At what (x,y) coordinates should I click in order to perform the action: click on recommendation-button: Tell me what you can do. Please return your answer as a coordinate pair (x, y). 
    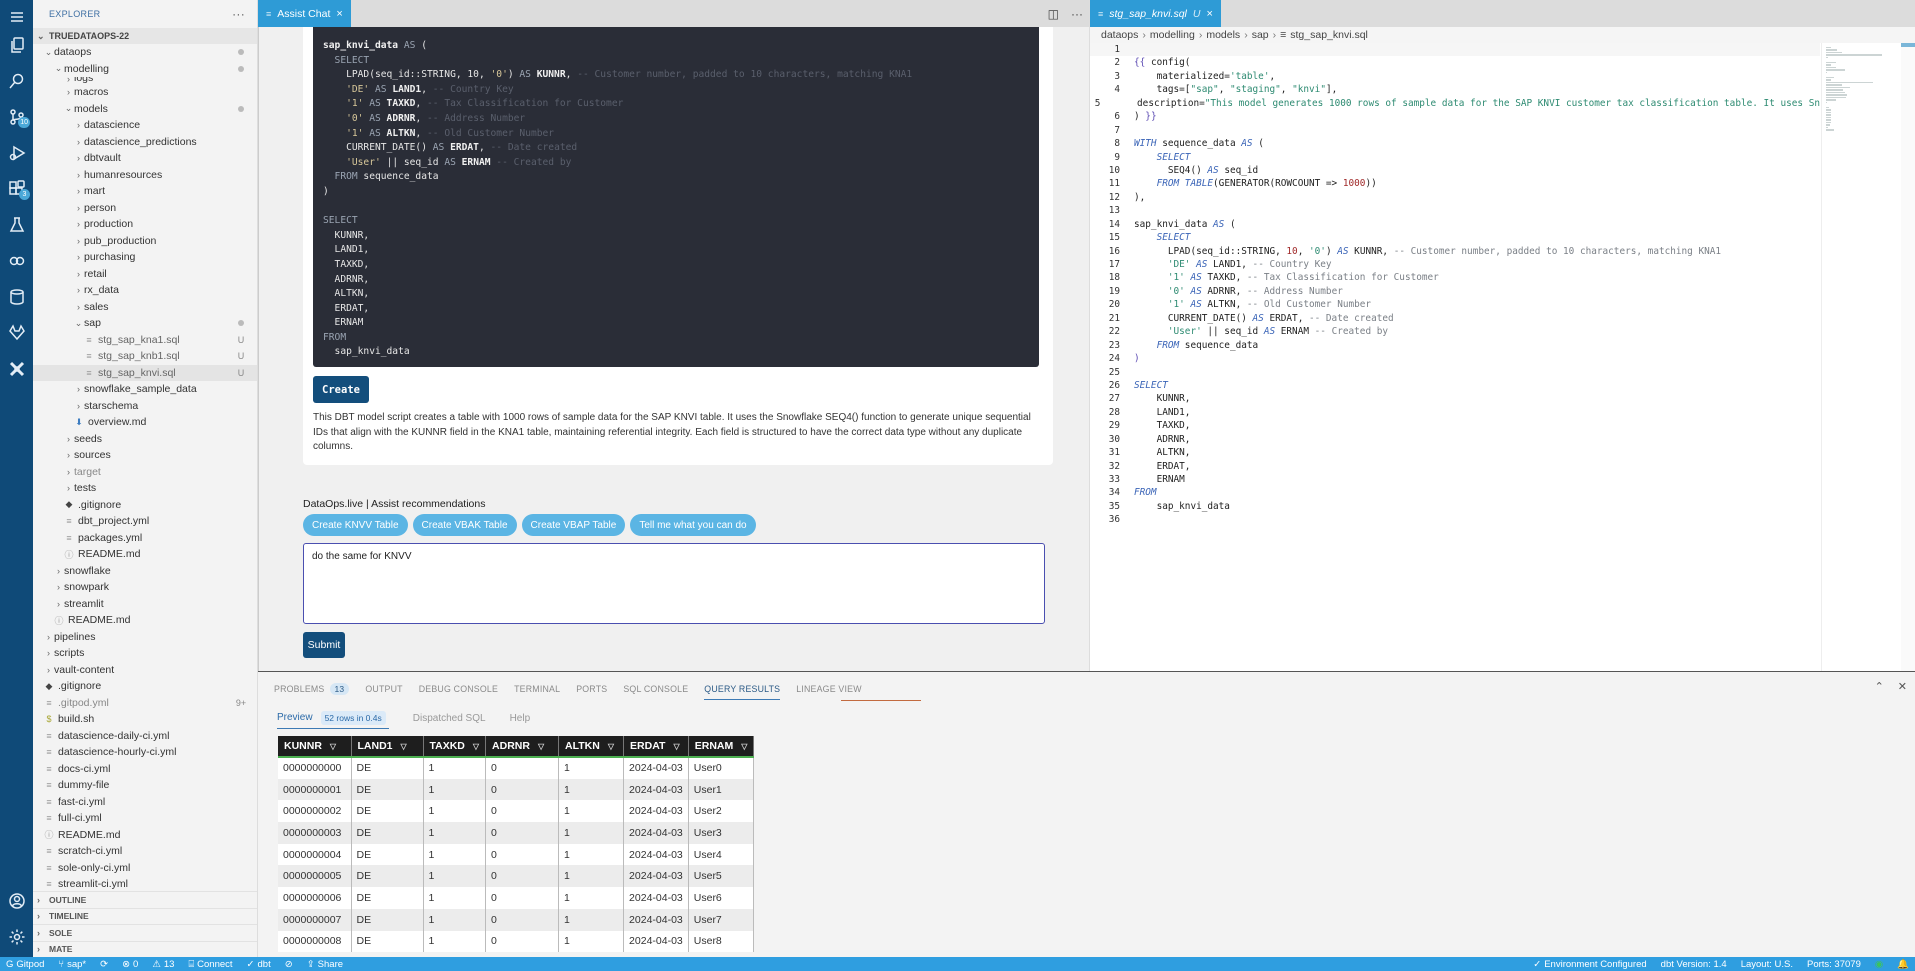
    Looking at the image, I should click on (693, 525).